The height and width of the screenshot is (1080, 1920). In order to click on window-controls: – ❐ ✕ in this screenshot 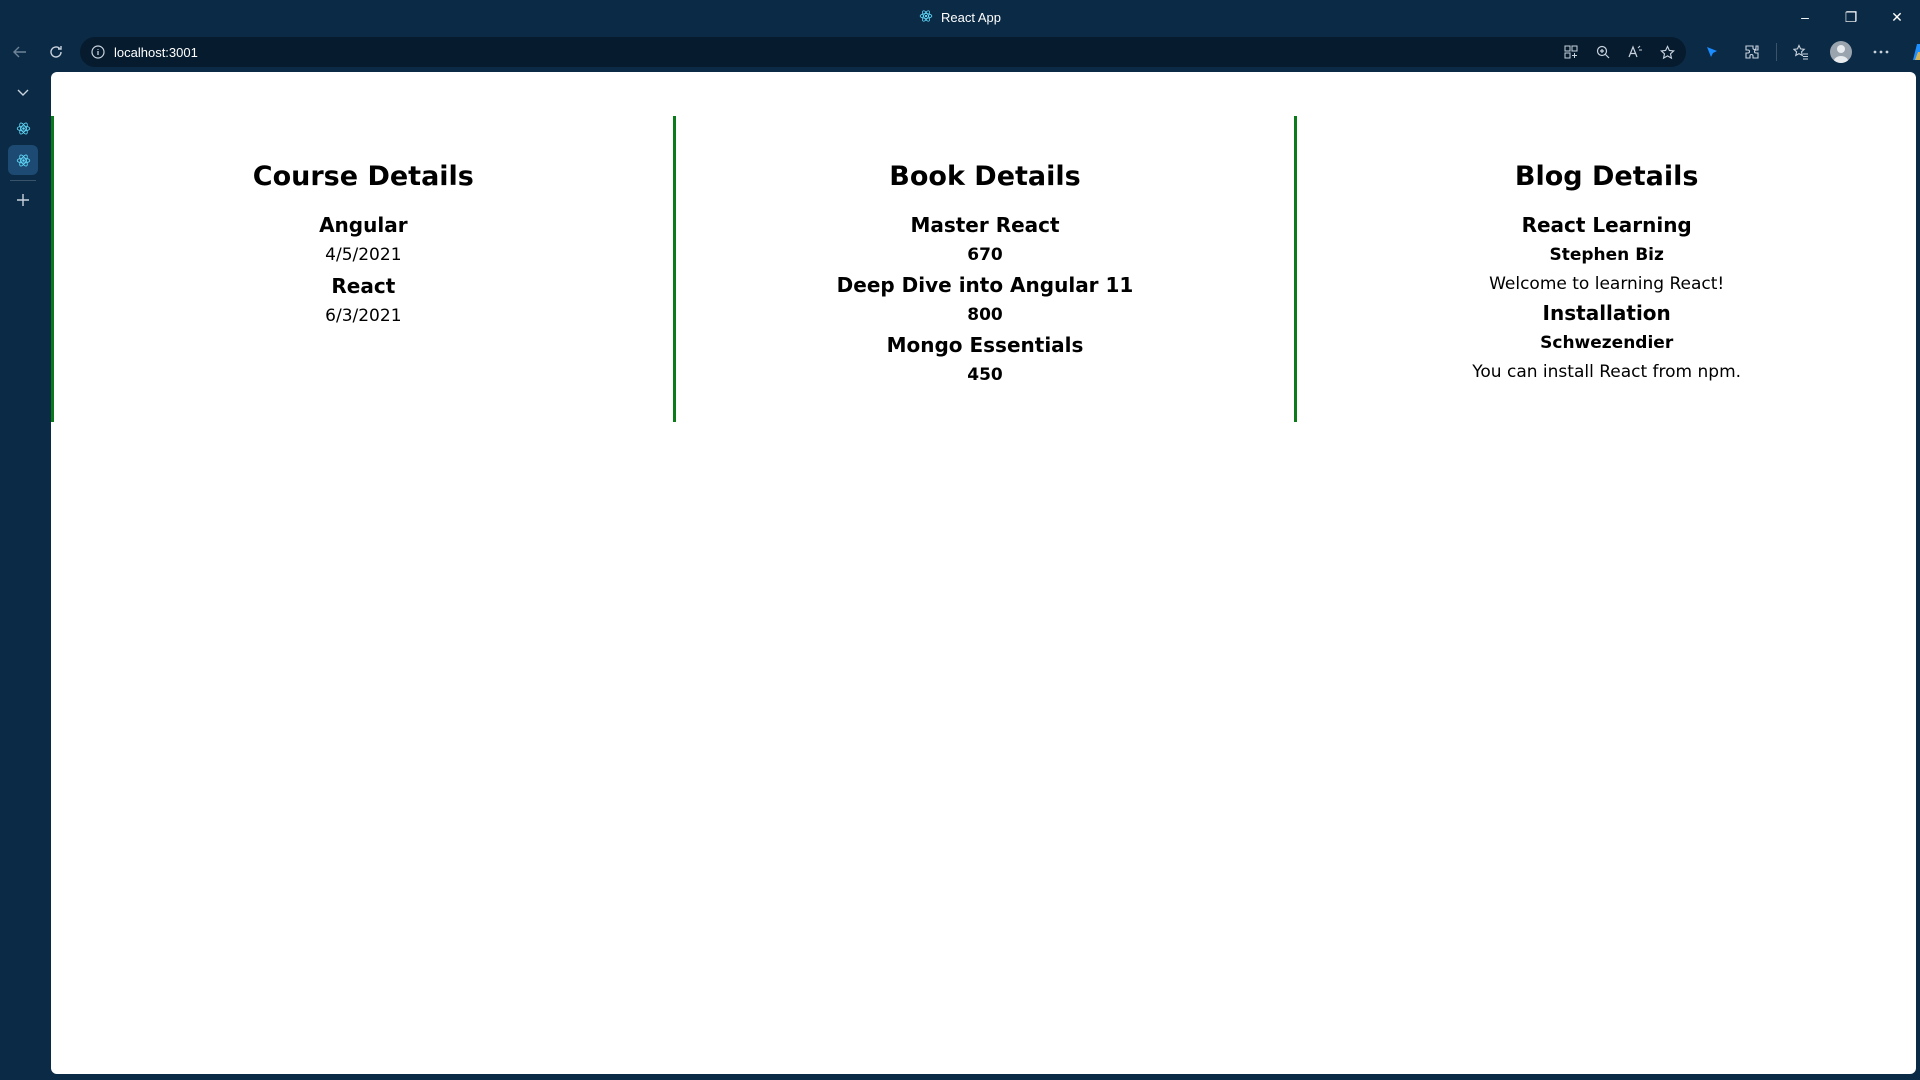, I will do `click(1851, 17)`.